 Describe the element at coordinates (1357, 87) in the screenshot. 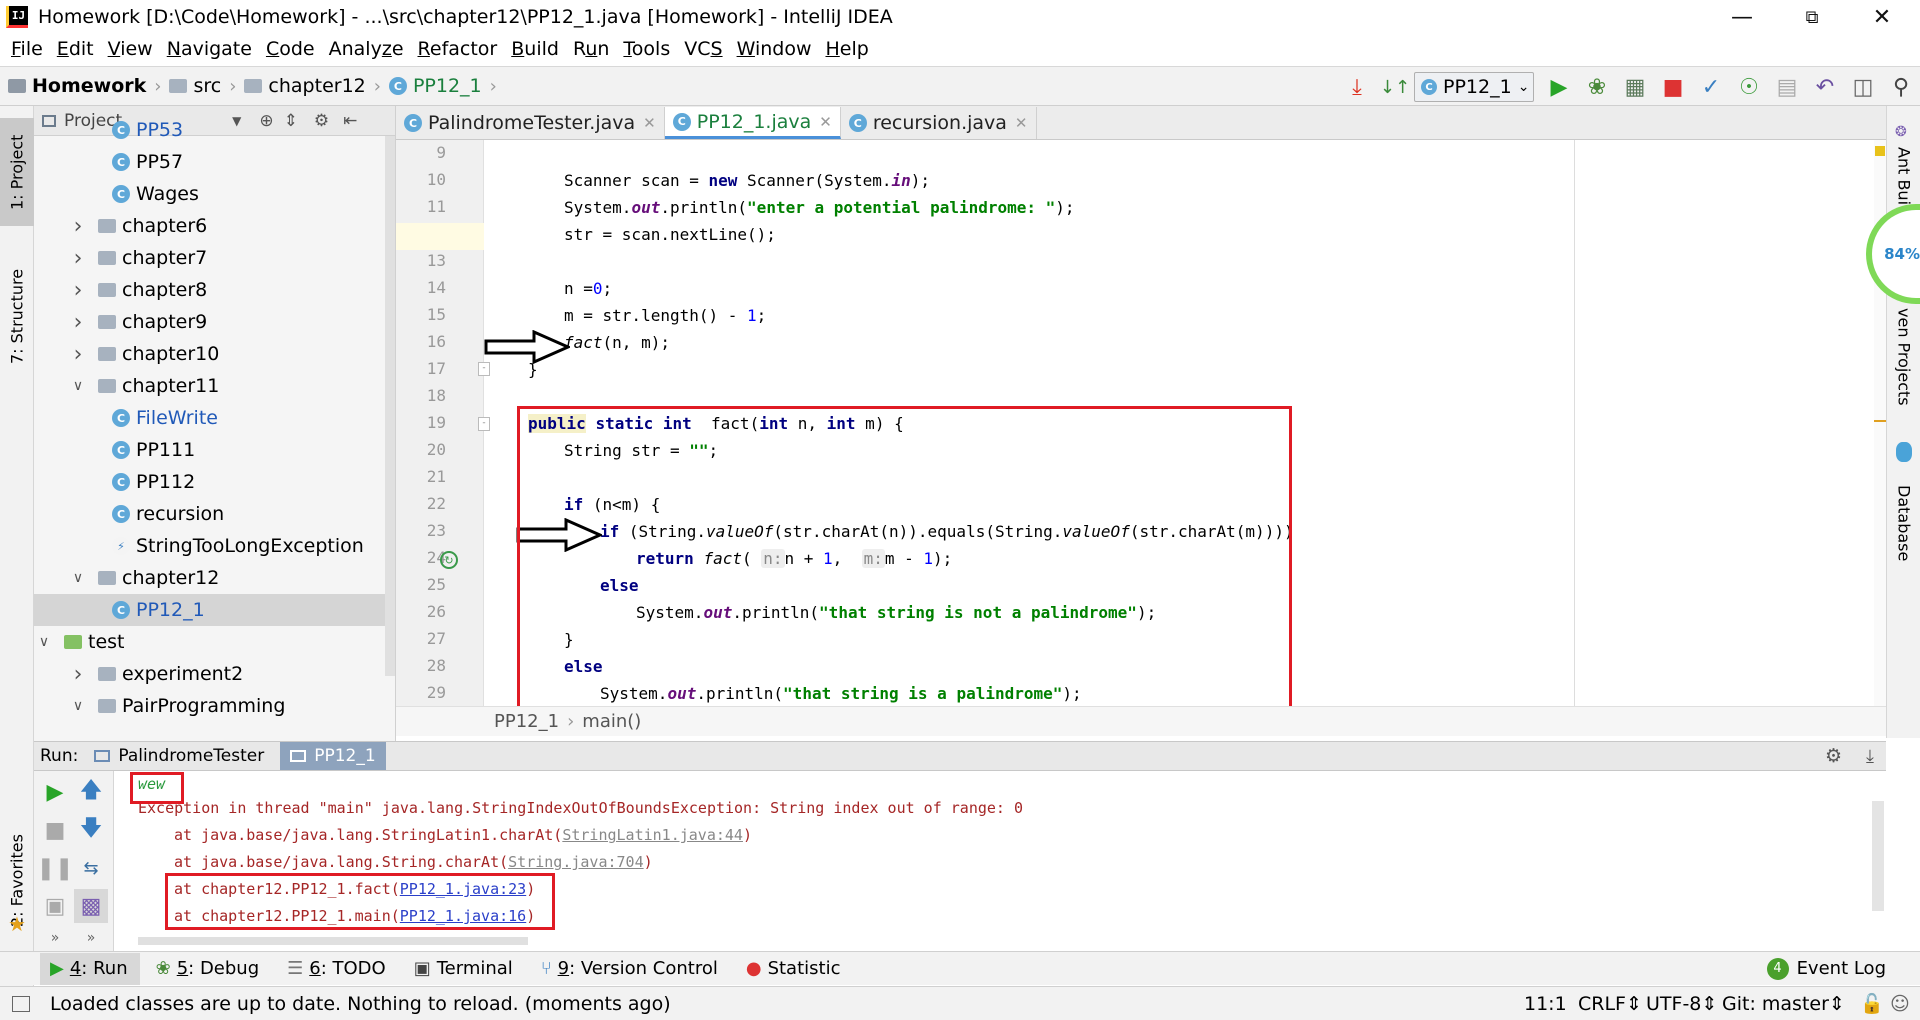

I see `download-arrow-icon: ⤓` at that location.